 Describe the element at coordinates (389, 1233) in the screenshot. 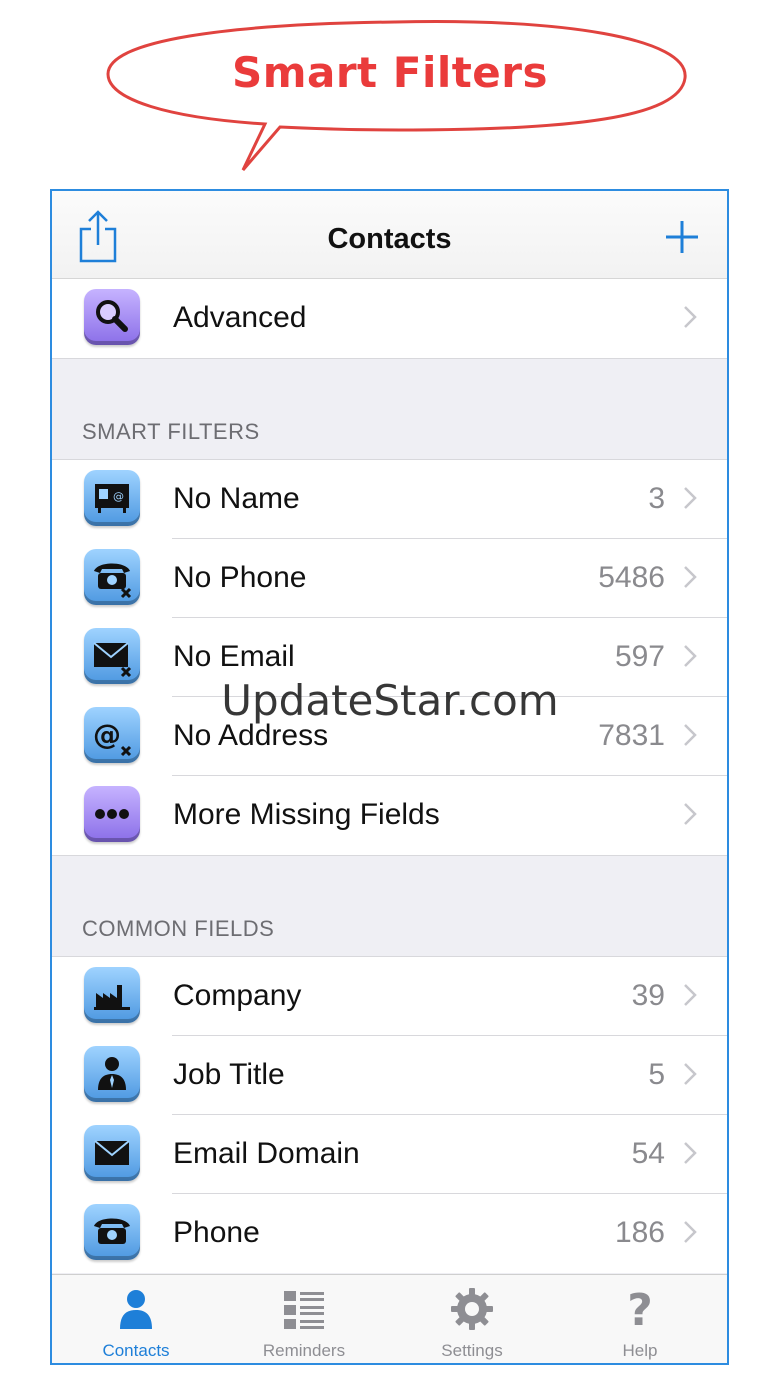

I see `row-phone: Phone 186` at that location.